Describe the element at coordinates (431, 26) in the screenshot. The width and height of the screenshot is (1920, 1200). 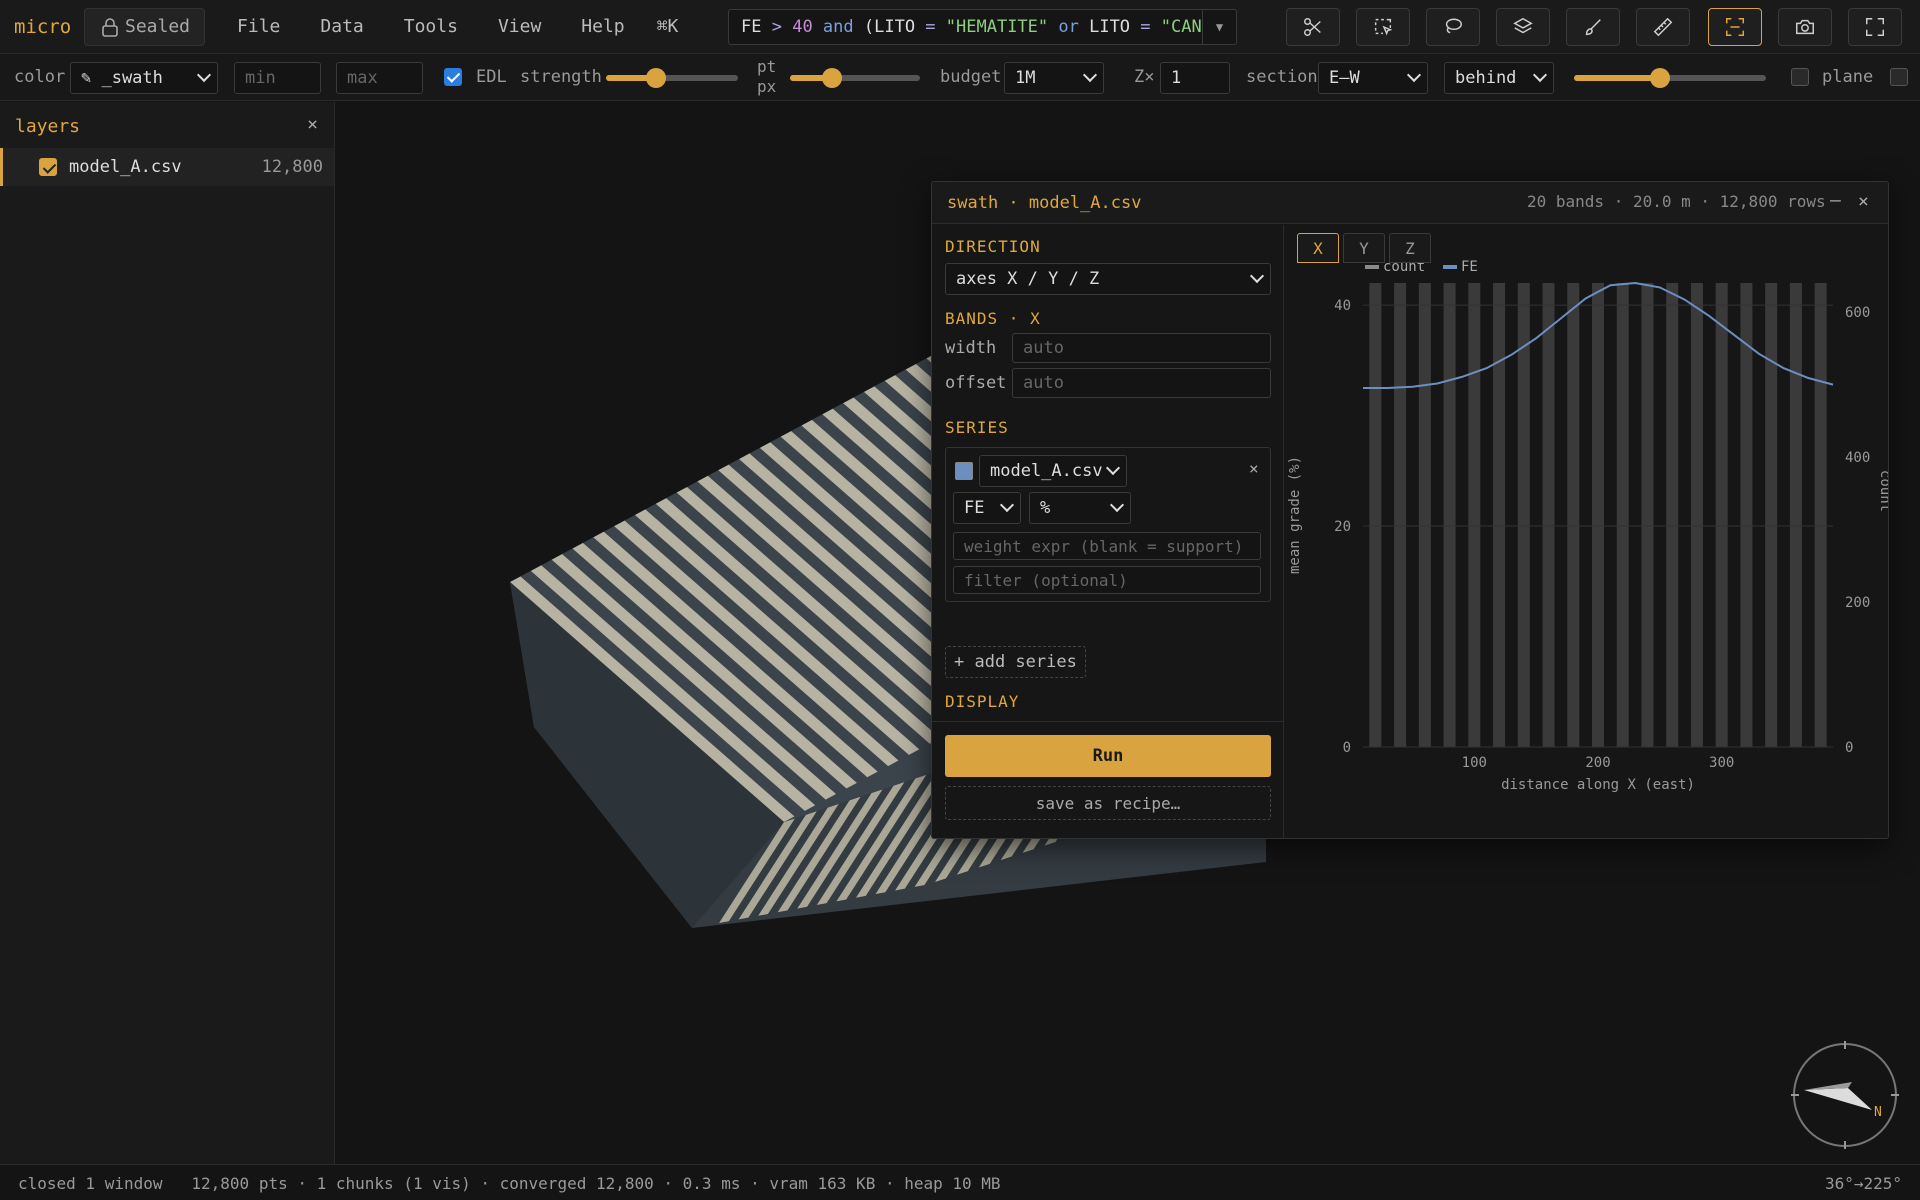
I see `menu-tools: Tools` at that location.